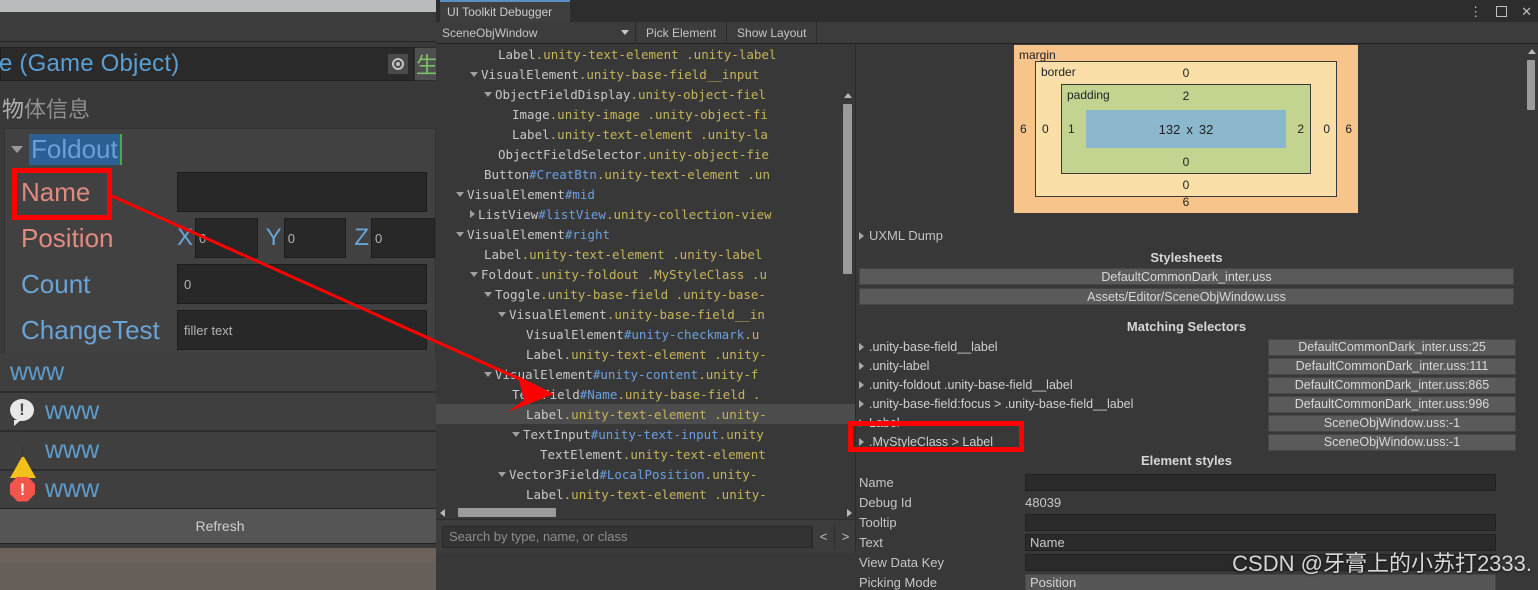  Describe the element at coordinates (1531, 133) in the screenshot. I see `inspector-vertical-scrollbar` at that location.